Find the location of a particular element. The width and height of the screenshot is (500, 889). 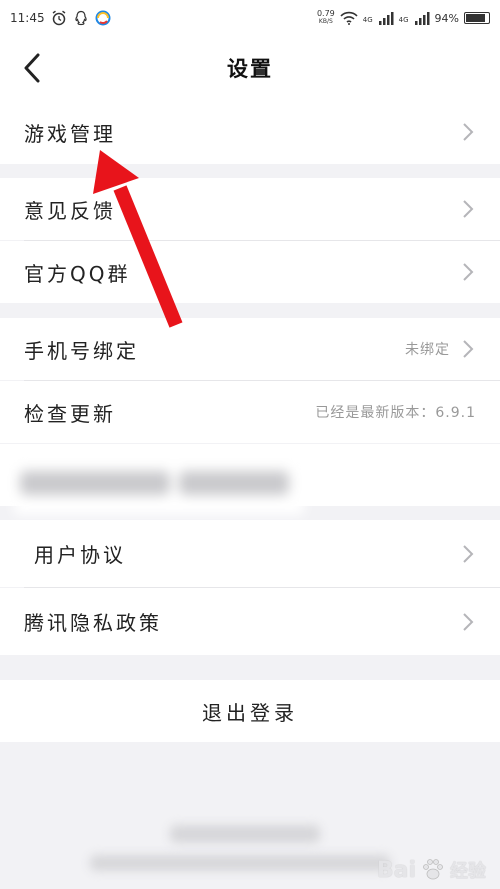

annotation-arrow is located at coordinates (138, 239).